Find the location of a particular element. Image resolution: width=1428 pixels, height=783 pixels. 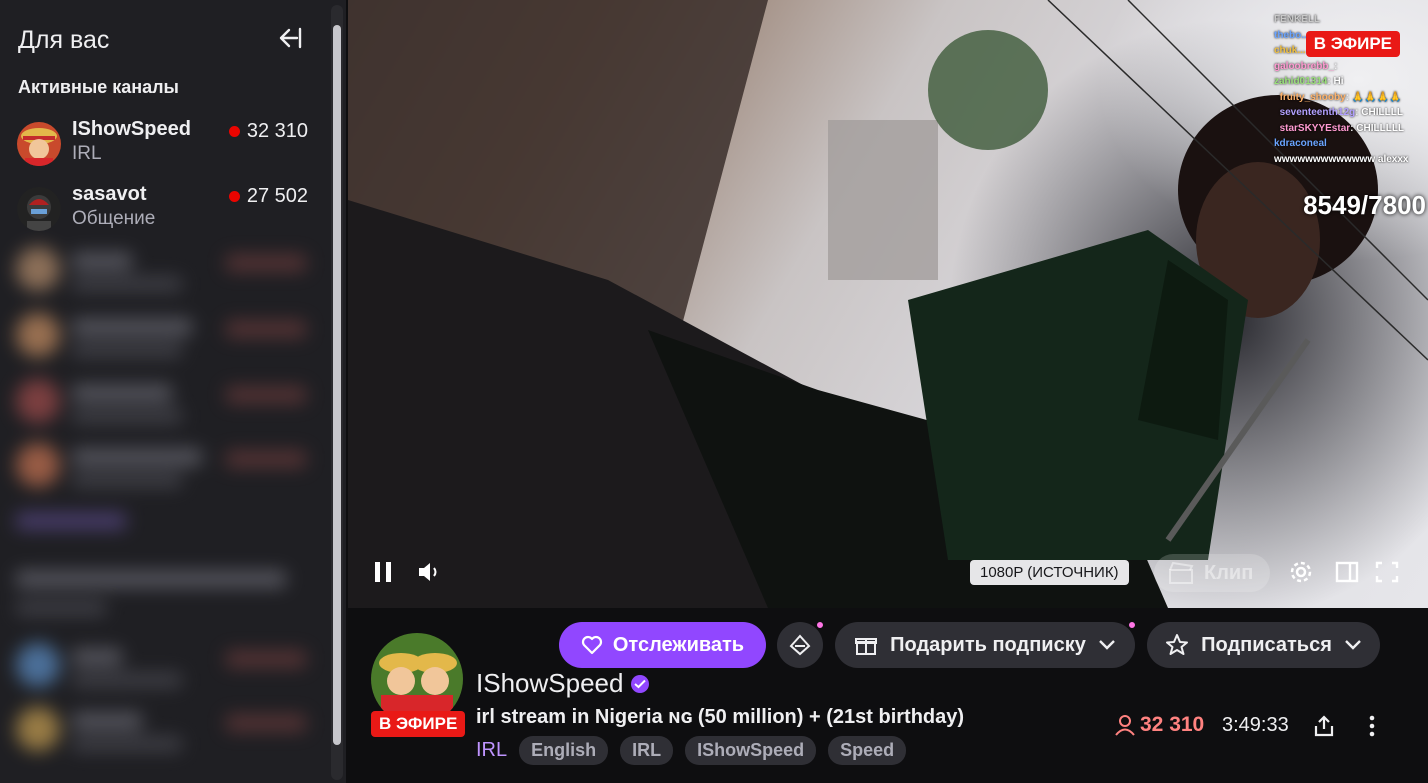

more-options-button is located at coordinates (1372, 726).